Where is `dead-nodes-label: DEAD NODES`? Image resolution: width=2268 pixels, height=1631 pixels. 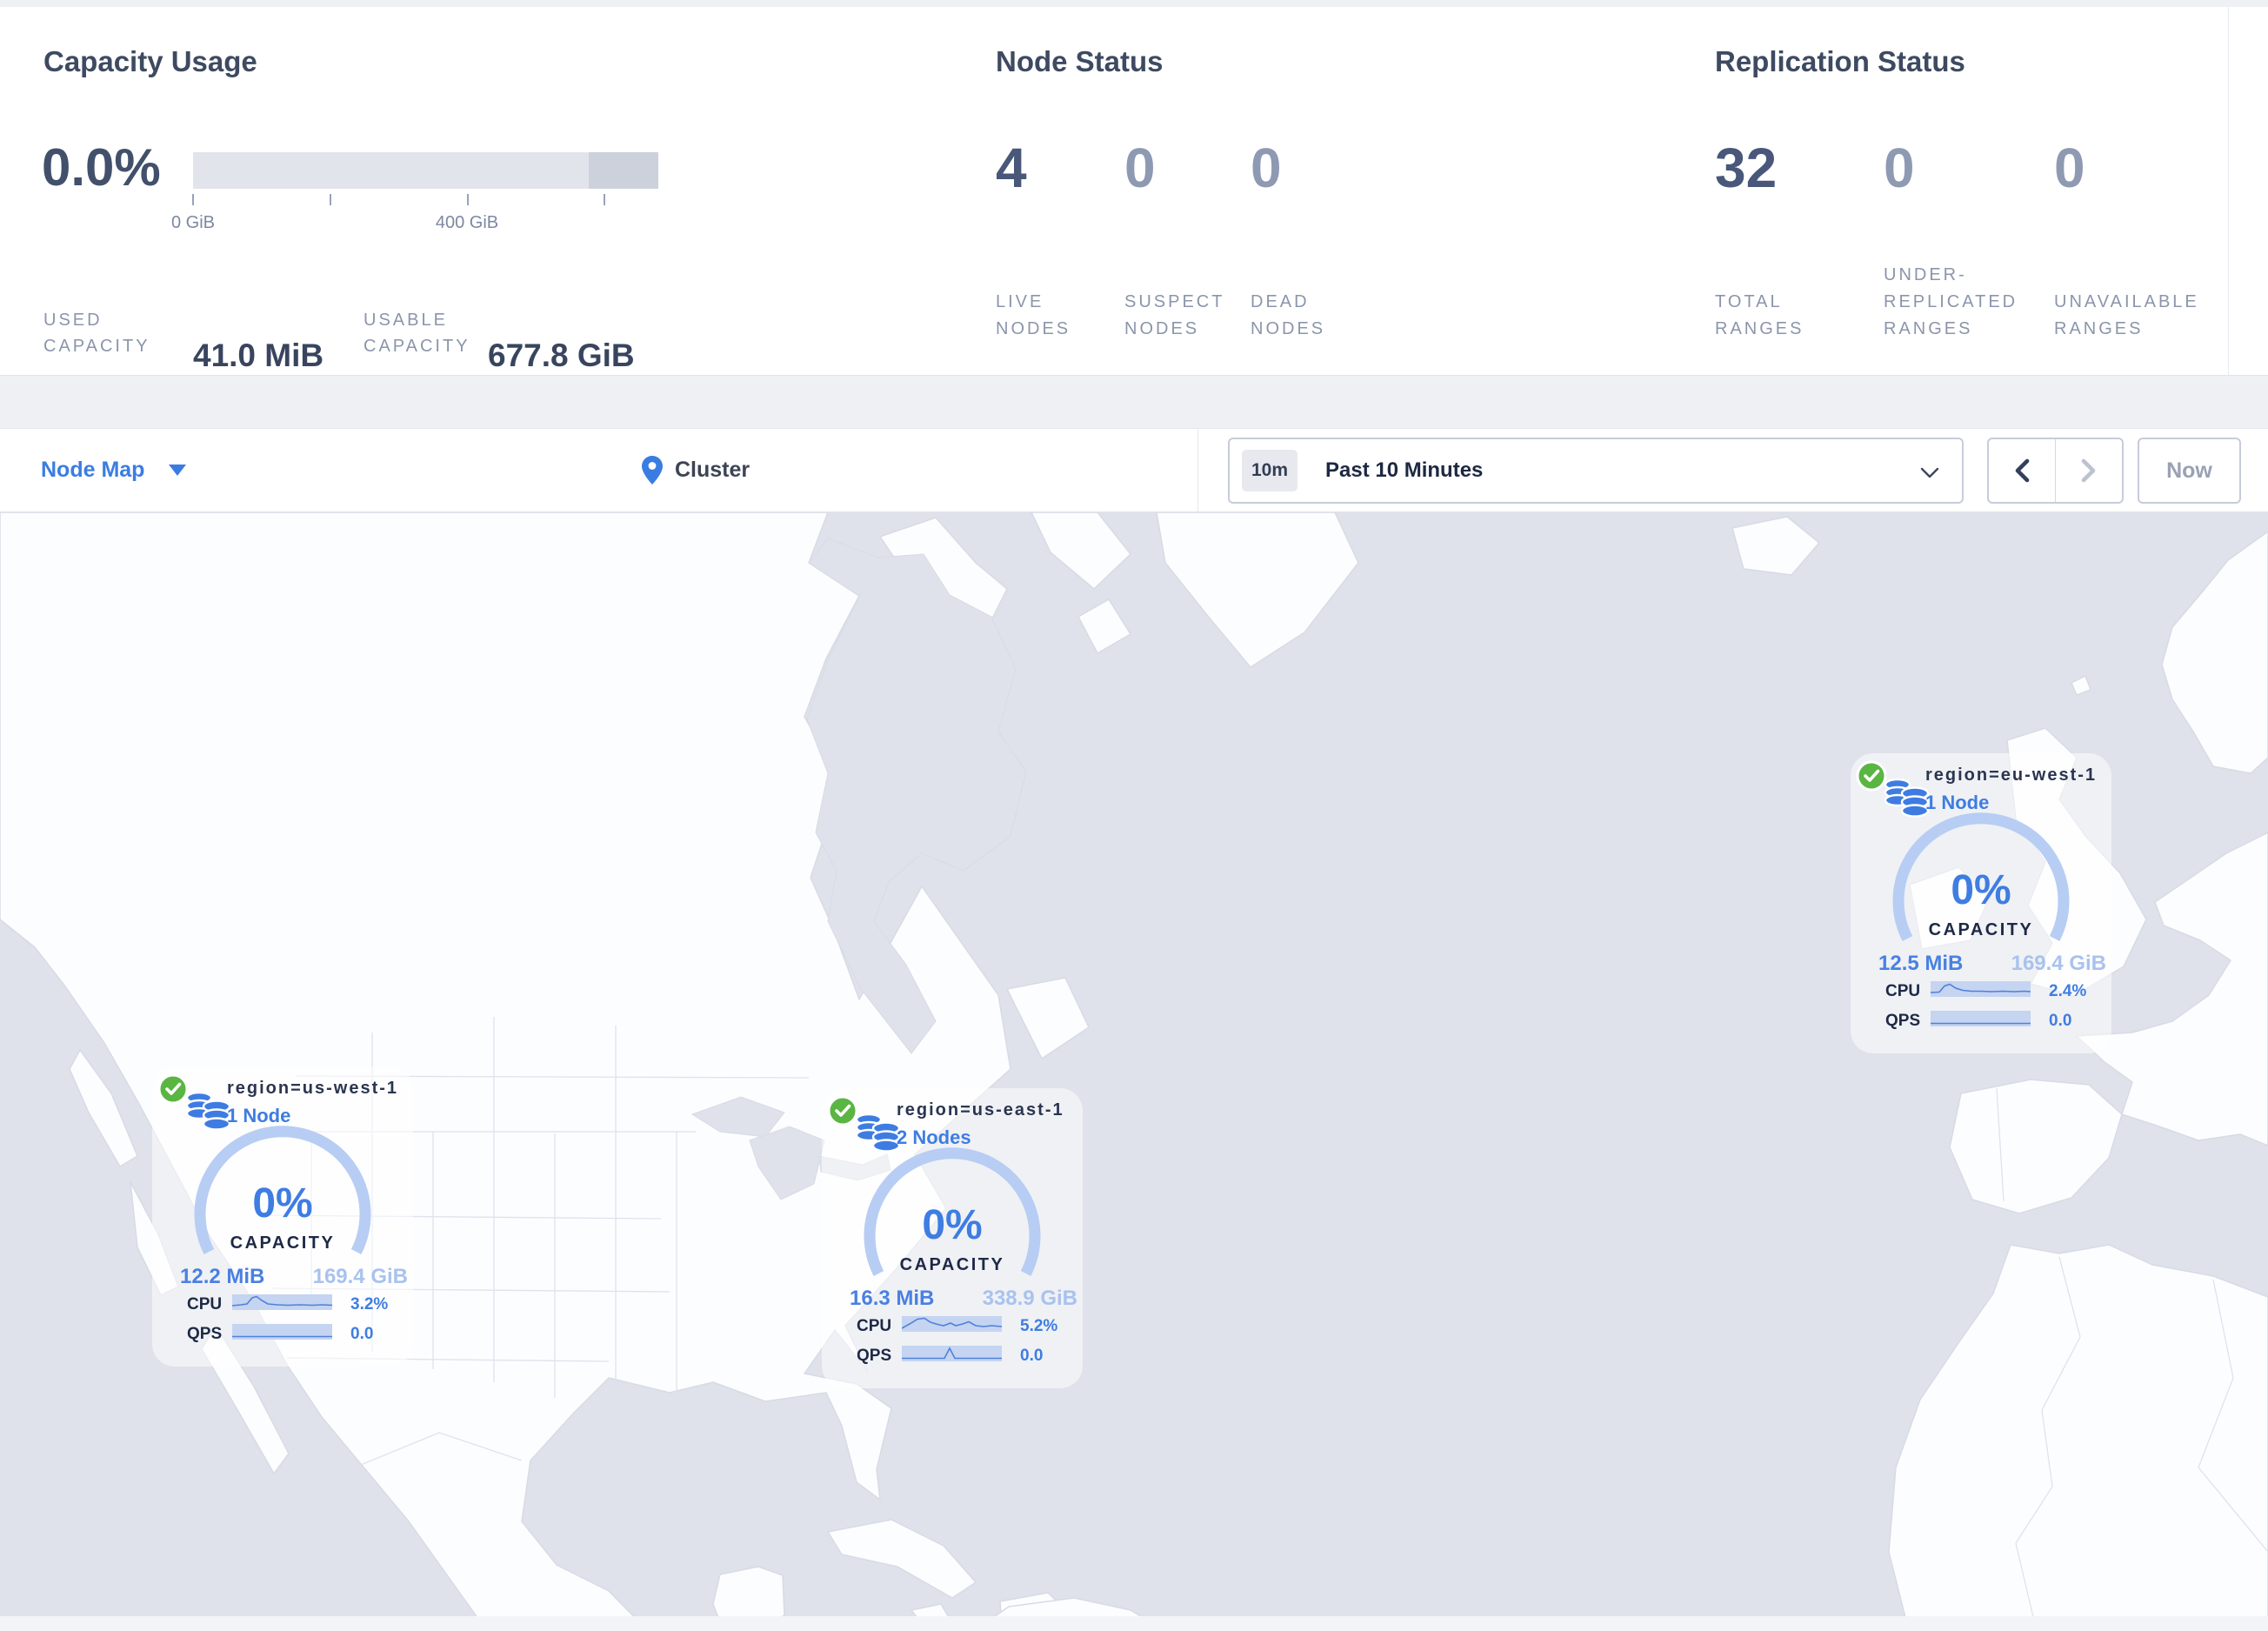
dead-nodes-label: DEAD NODES is located at coordinates (1288, 315).